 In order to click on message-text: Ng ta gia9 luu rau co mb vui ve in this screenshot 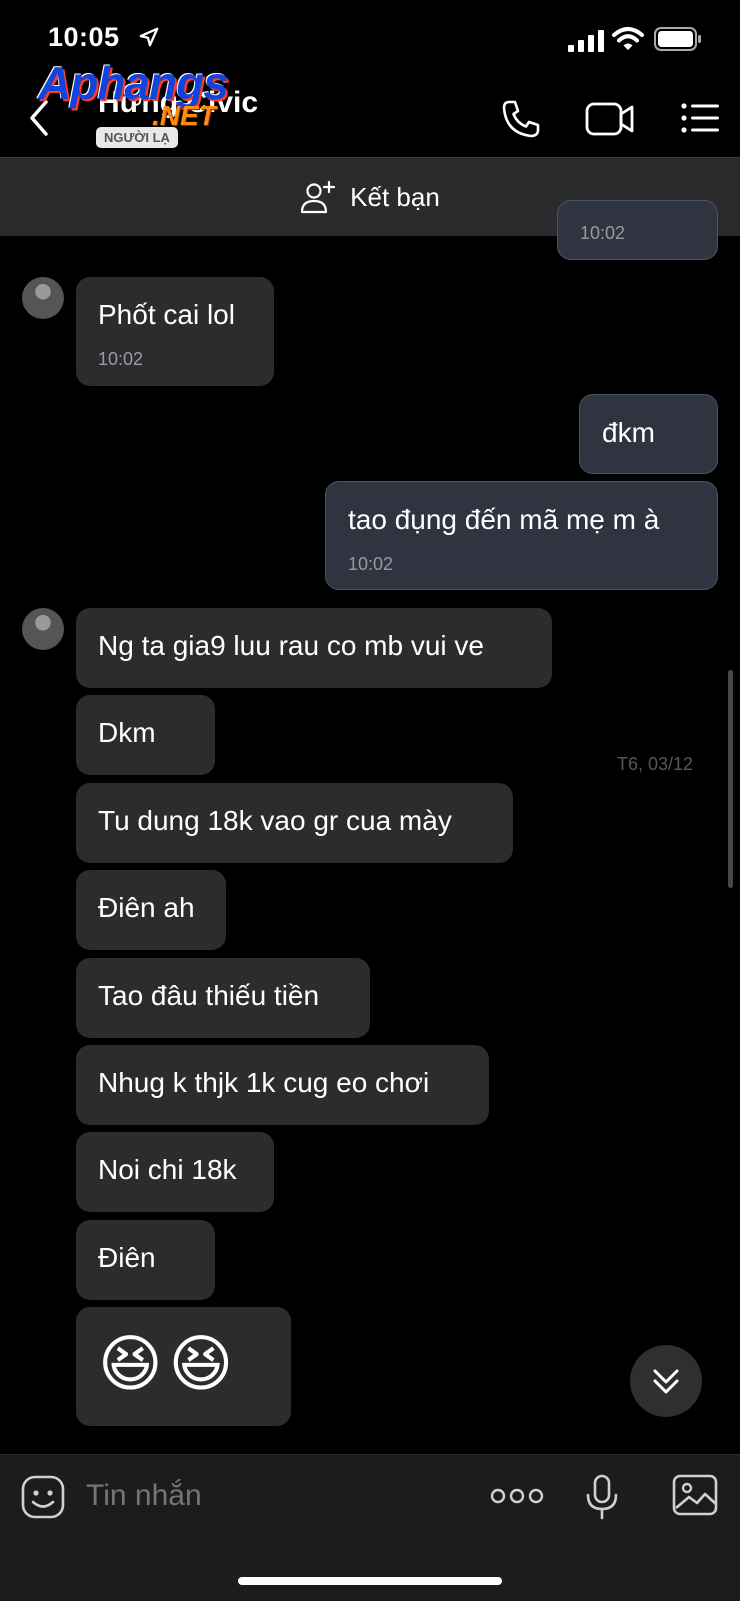, I will do `click(291, 645)`.